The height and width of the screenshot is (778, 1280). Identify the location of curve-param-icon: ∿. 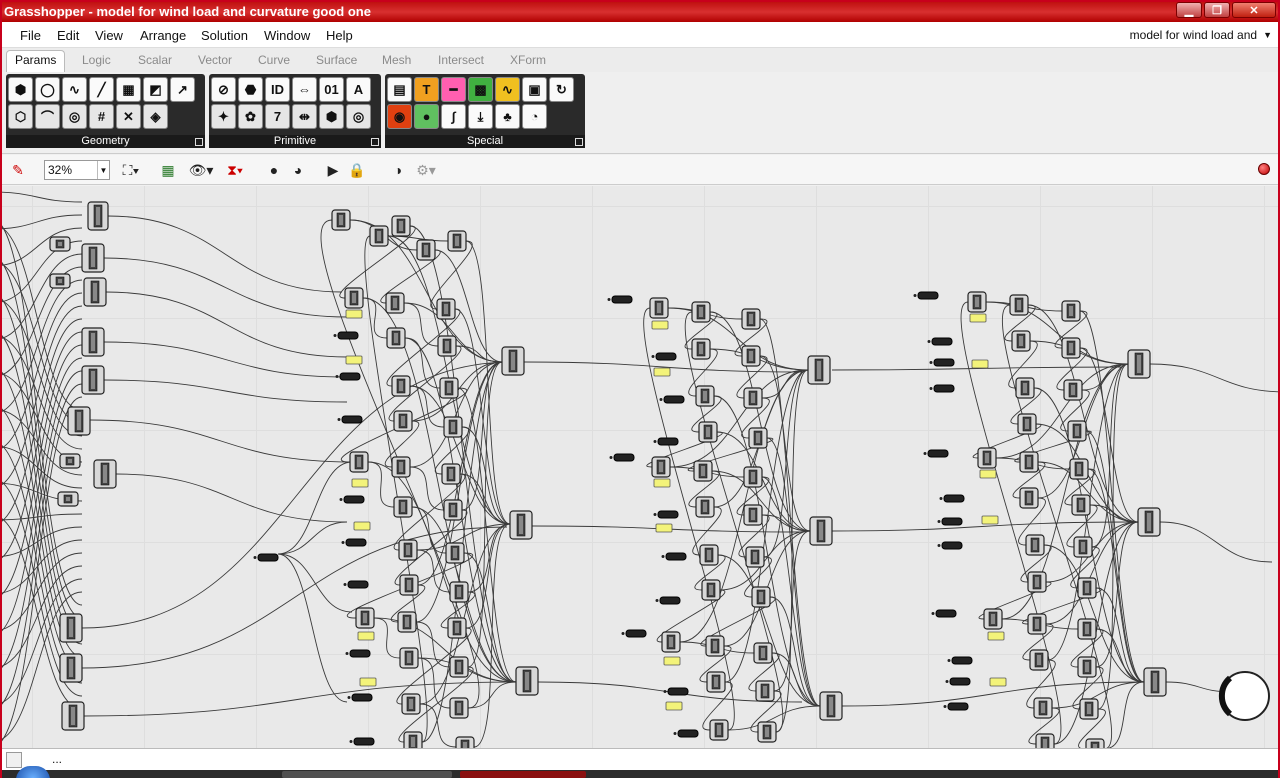
(74, 89).